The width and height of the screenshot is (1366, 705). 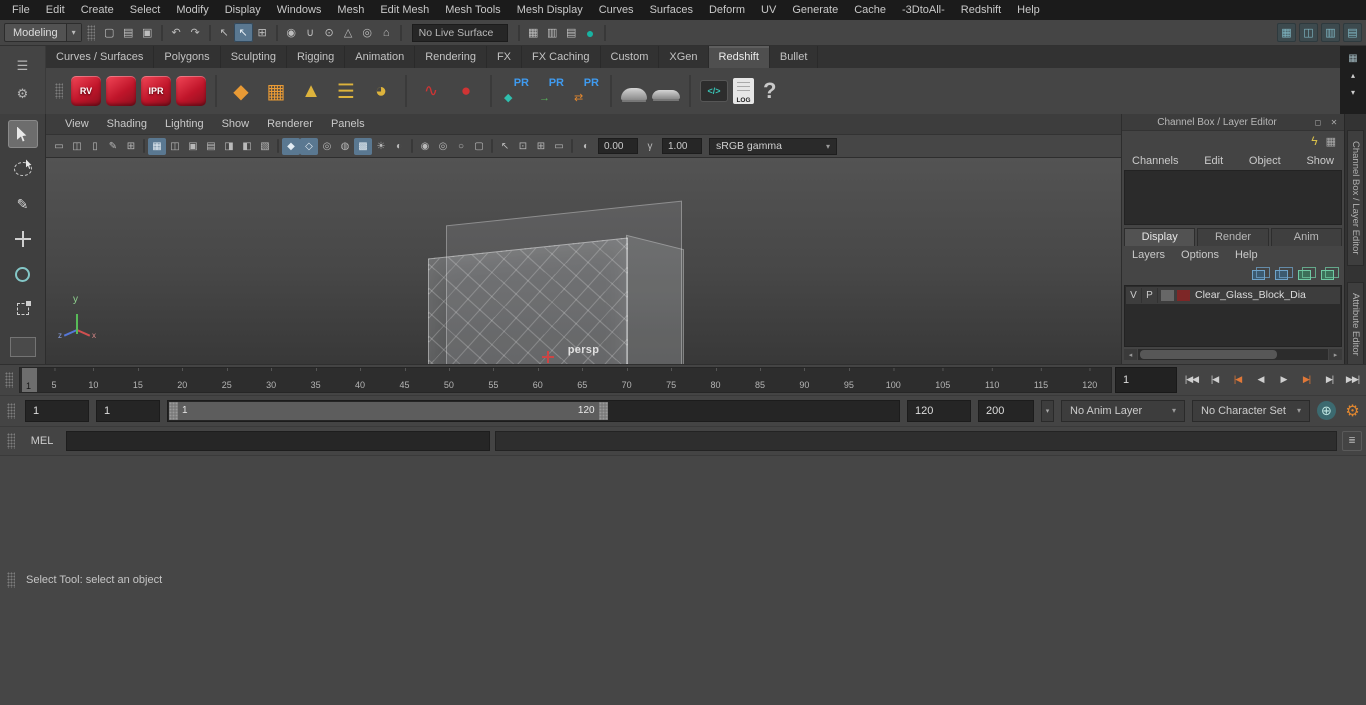 What do you see at coordinates (184, 124) in the screenshot?
I see `viewport-menu-item: Lighting` at bounding box center [184, 124].